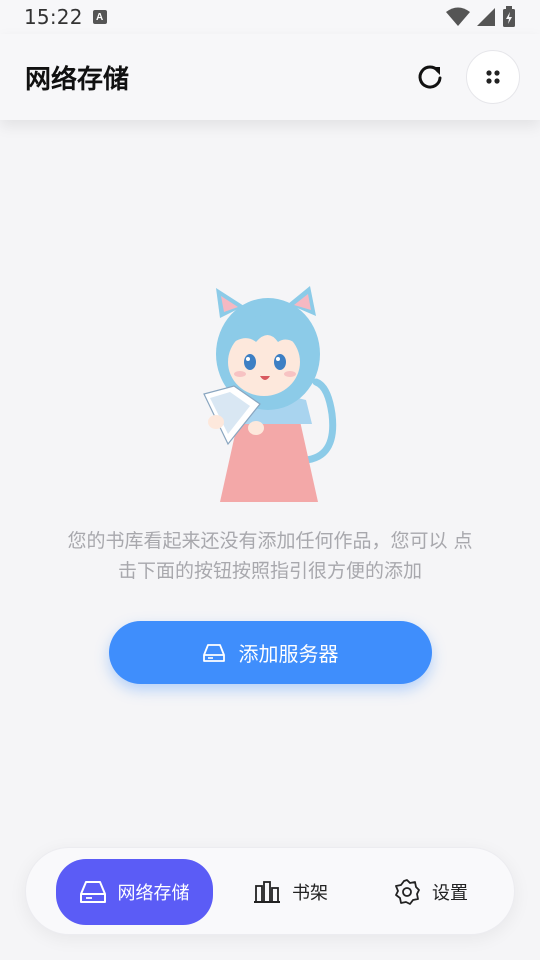  Describe the element at coordinates (270, 394) in the screenshot. I see `empty-state-illustration` at that location.